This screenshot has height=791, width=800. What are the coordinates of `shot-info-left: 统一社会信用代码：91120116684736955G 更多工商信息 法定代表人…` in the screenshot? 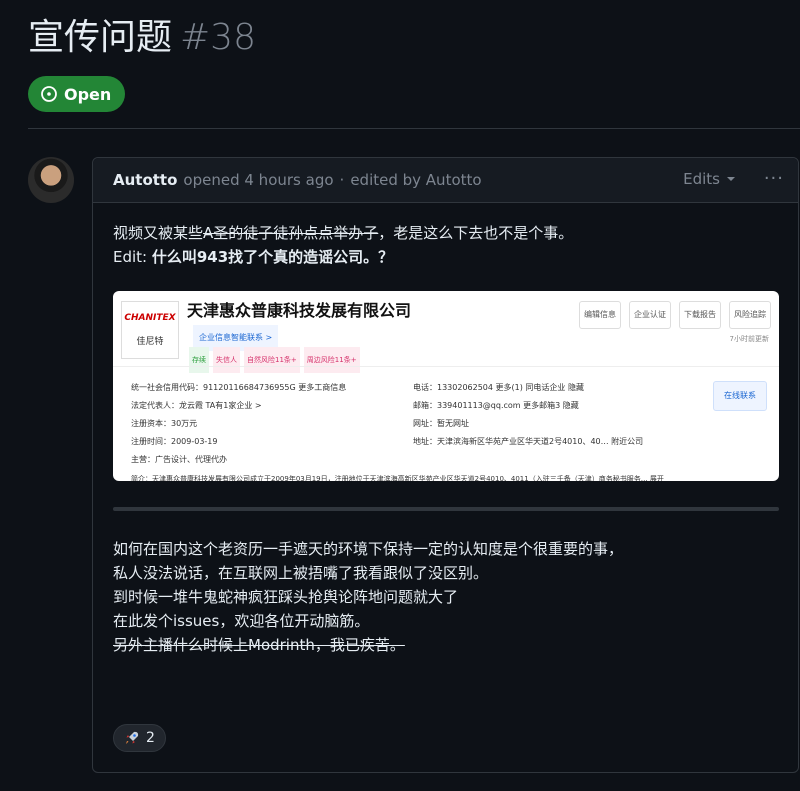 It's located at (281, 424).